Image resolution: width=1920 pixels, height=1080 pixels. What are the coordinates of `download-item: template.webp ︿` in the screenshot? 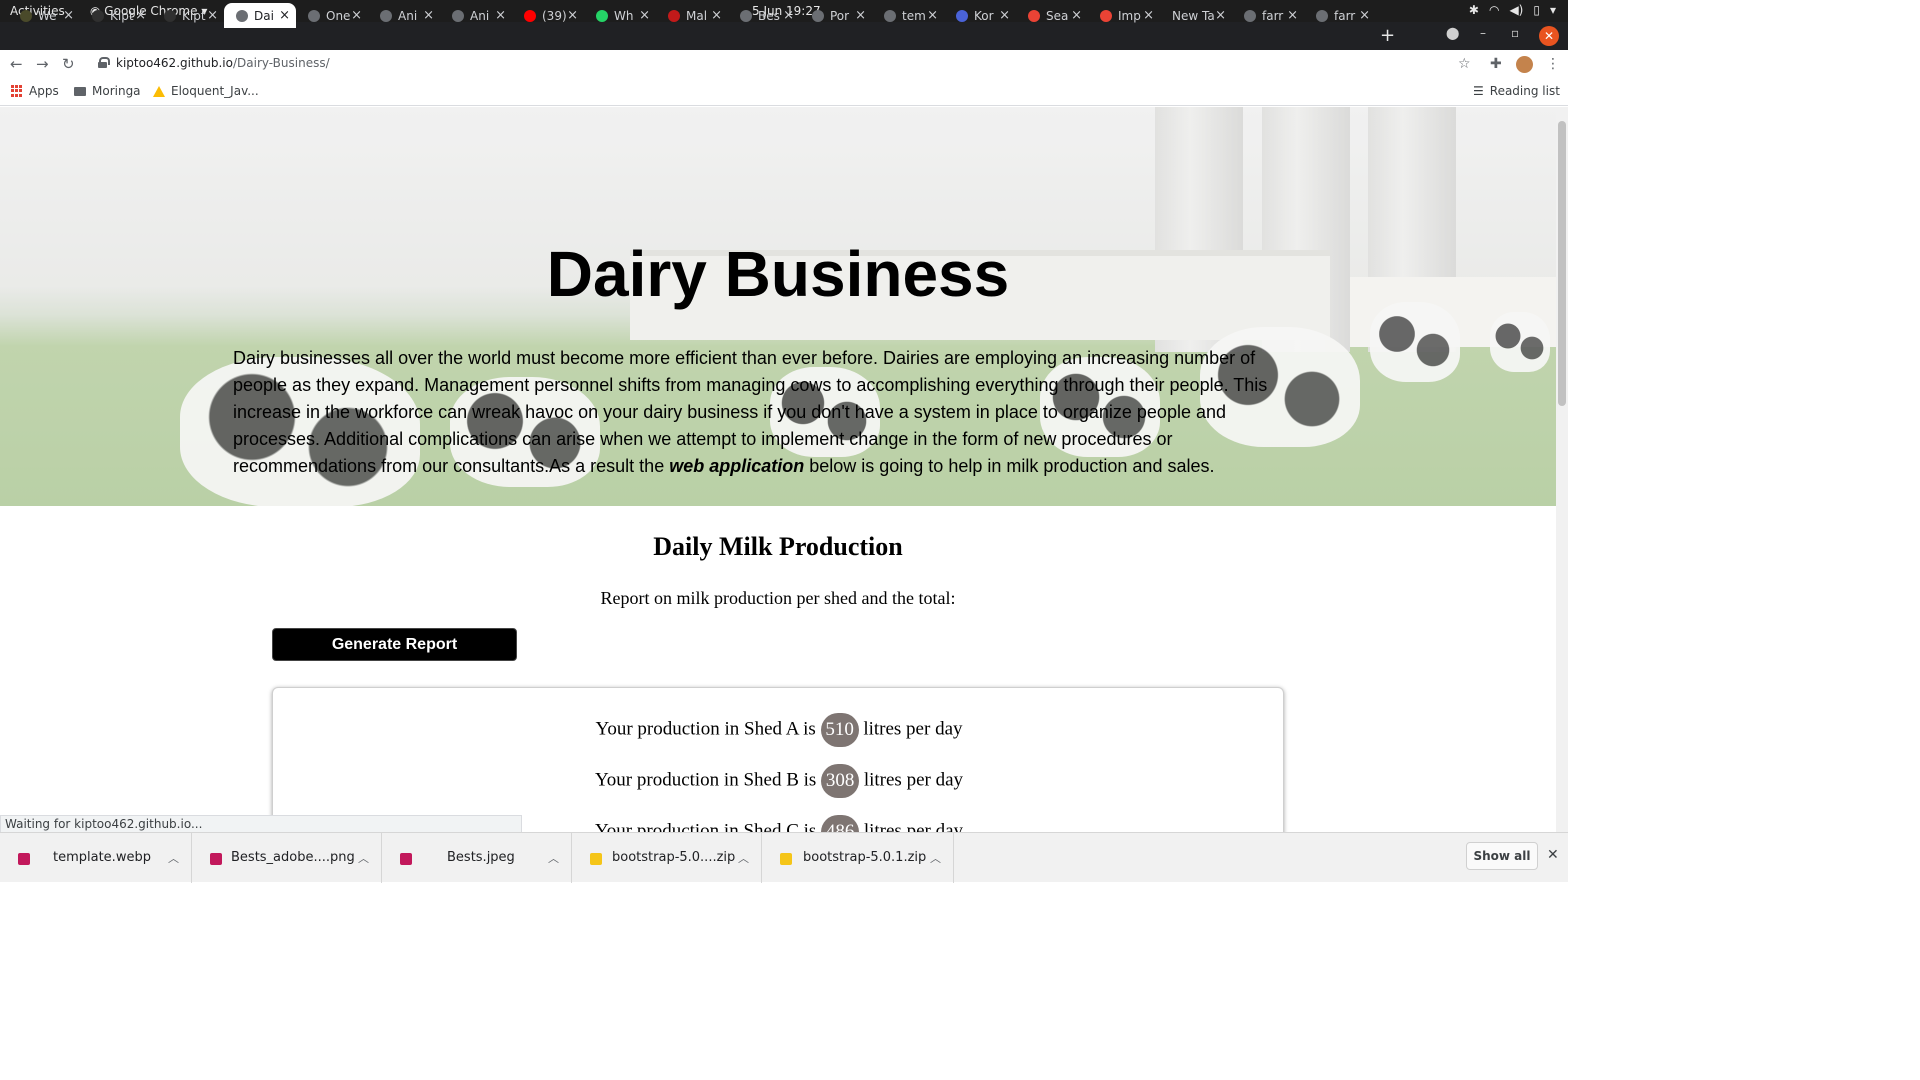 It's located at (96, 858).